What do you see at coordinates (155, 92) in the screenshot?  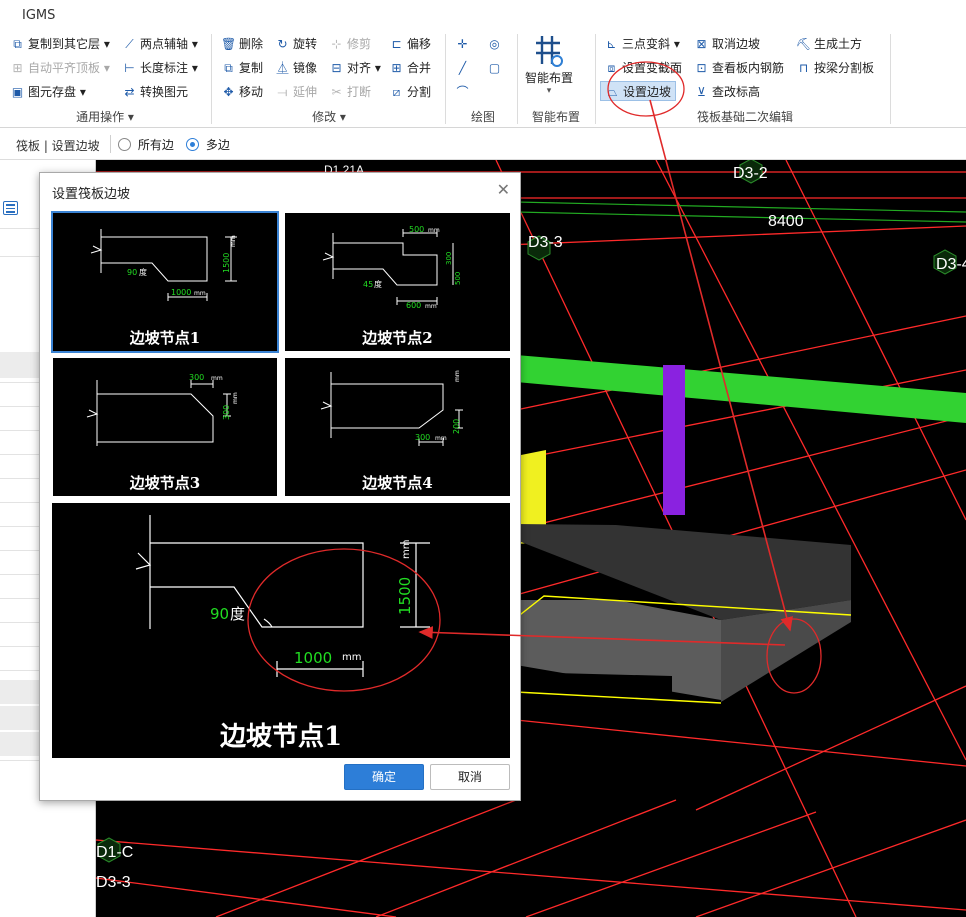 I see `convert-element-button: ⇄ 转换图元` at bounding box center [155, 92].